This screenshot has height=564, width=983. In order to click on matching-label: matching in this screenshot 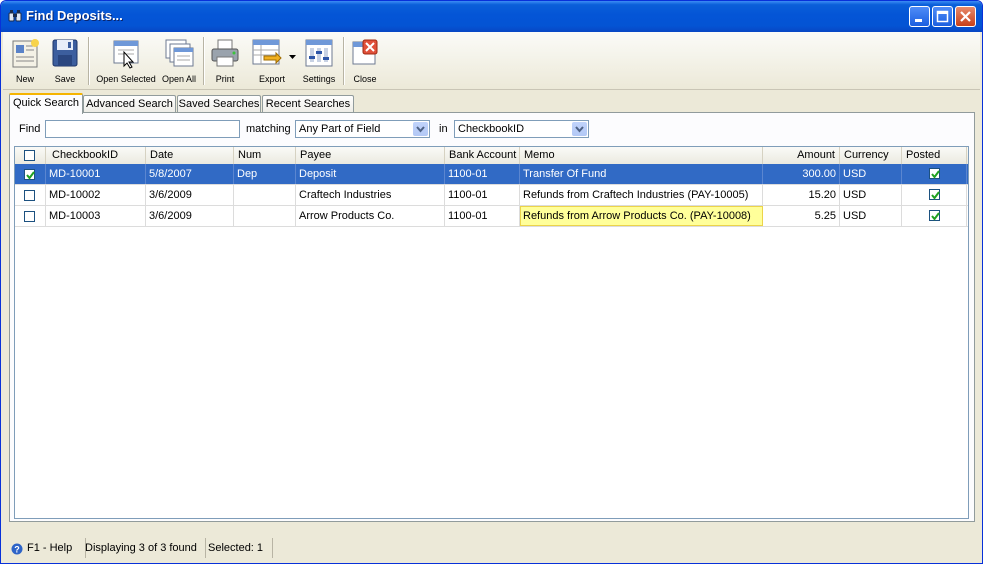, I will do `click(268, 129)`.